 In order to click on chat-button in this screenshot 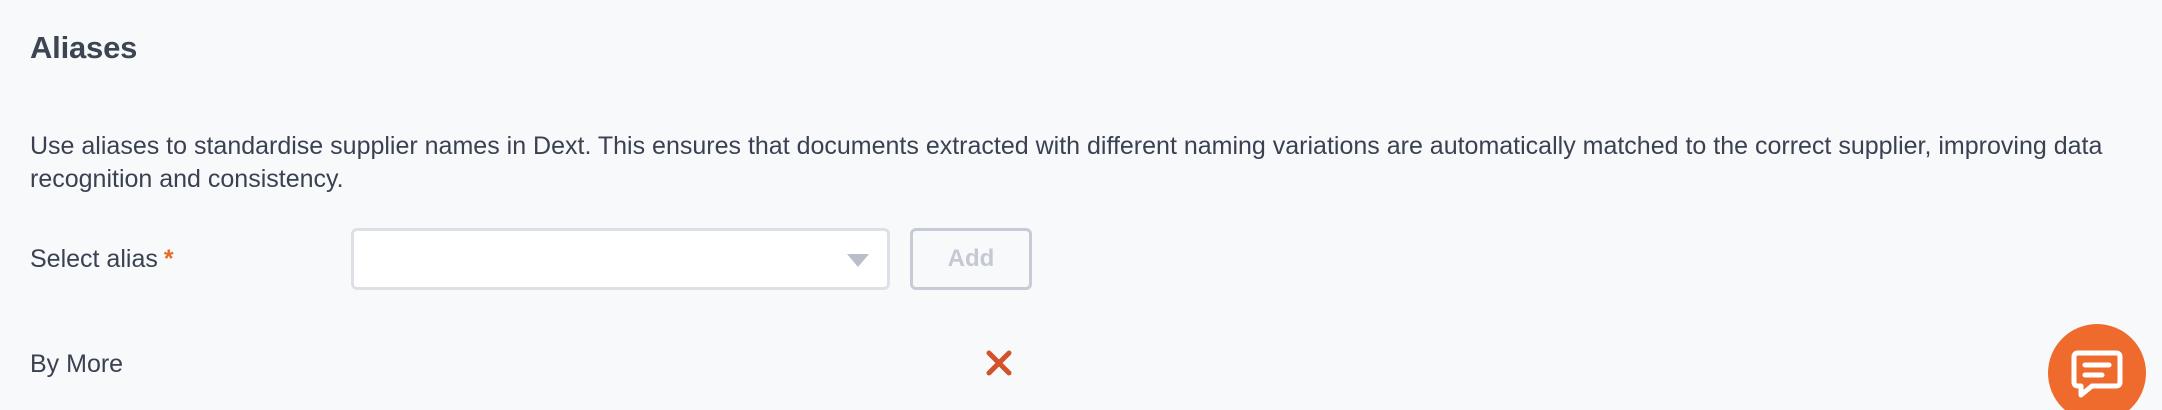, I will do `click(2097, 367)`.